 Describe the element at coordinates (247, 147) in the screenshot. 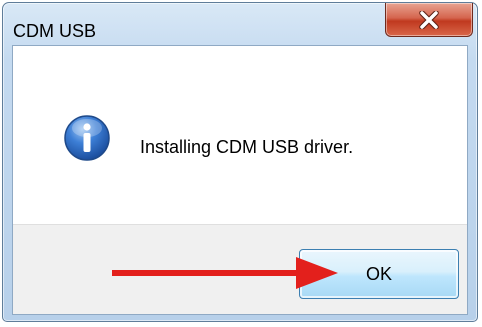

I see `dialog-message: Installing CDM USB driver.` at that location.